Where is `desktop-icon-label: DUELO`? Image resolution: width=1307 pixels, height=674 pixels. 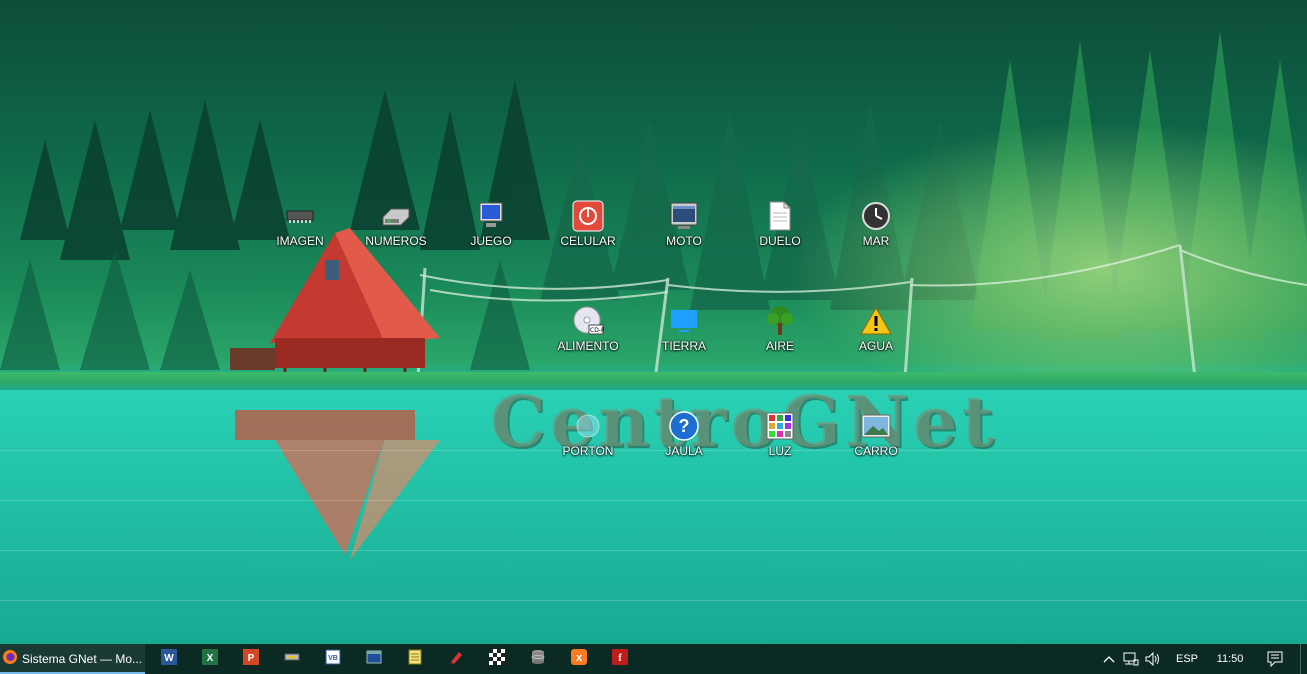
desktop-icon-label: DUELO is located at coordinates (780, 241).